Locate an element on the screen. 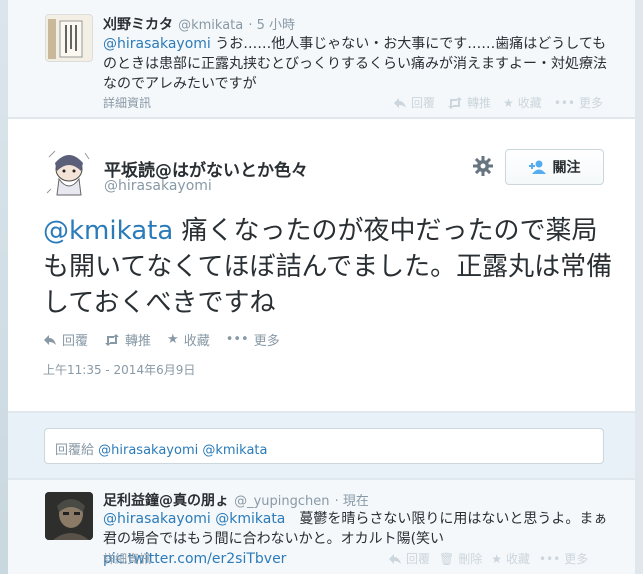 This screenshot has height=574, width=643. follow-button: 關注 is located at coordinates (554, 167).